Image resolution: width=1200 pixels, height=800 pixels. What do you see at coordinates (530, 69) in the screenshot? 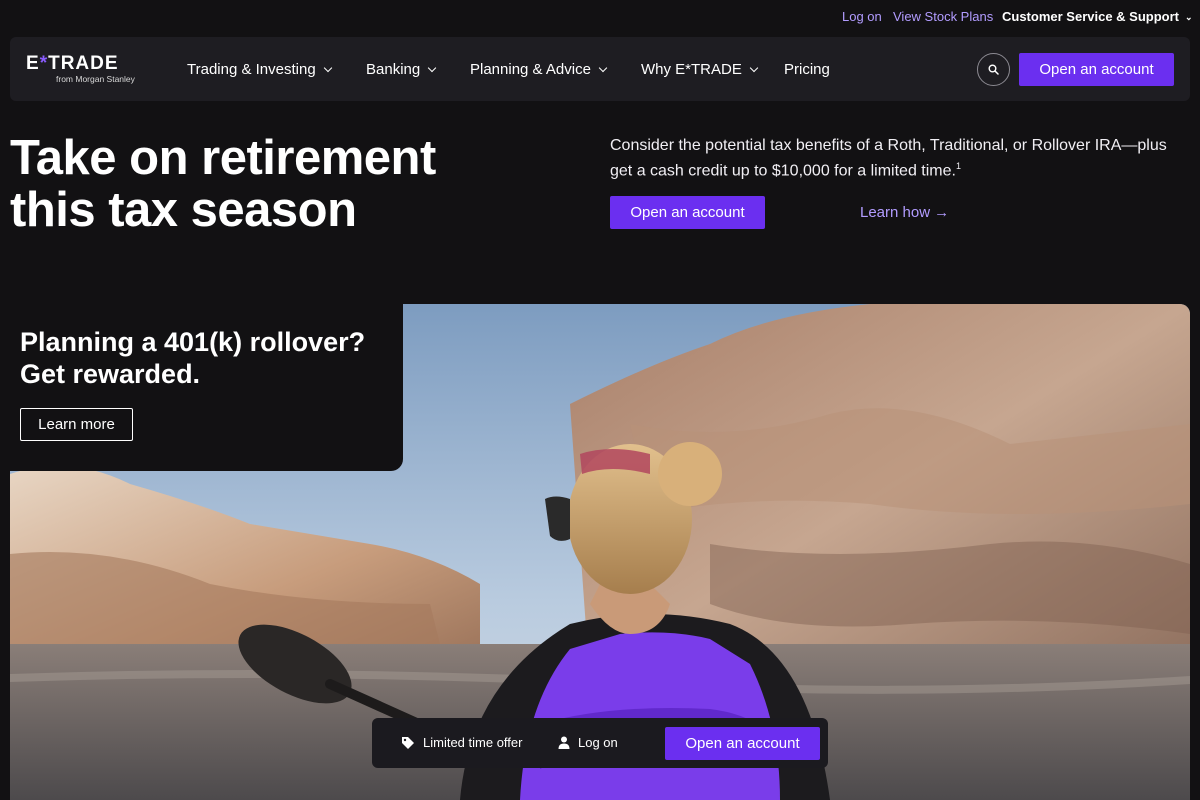
I see `nav-item-label: Planning & Advice` at bounding box center [530, 69].